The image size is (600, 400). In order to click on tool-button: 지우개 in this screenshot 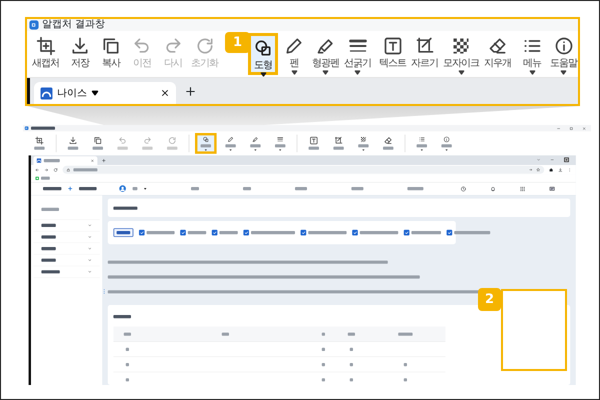, I will do `click(497, 54)`.